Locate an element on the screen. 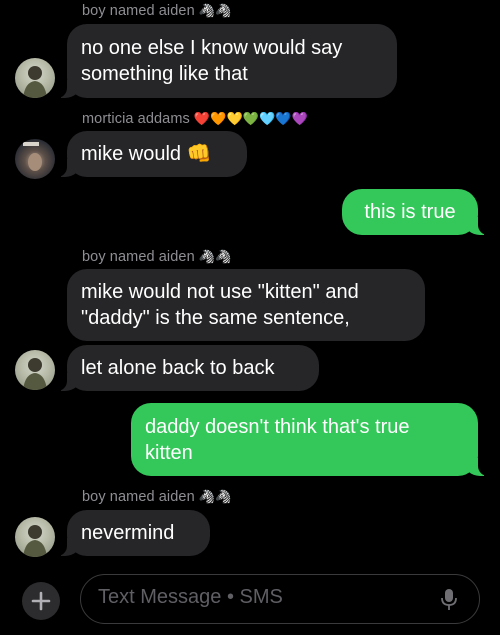 Image resolution: width=500 pixels, height=635 pixels. message-line: daddy doesn't think that's true is located at coordinates (277, 426).